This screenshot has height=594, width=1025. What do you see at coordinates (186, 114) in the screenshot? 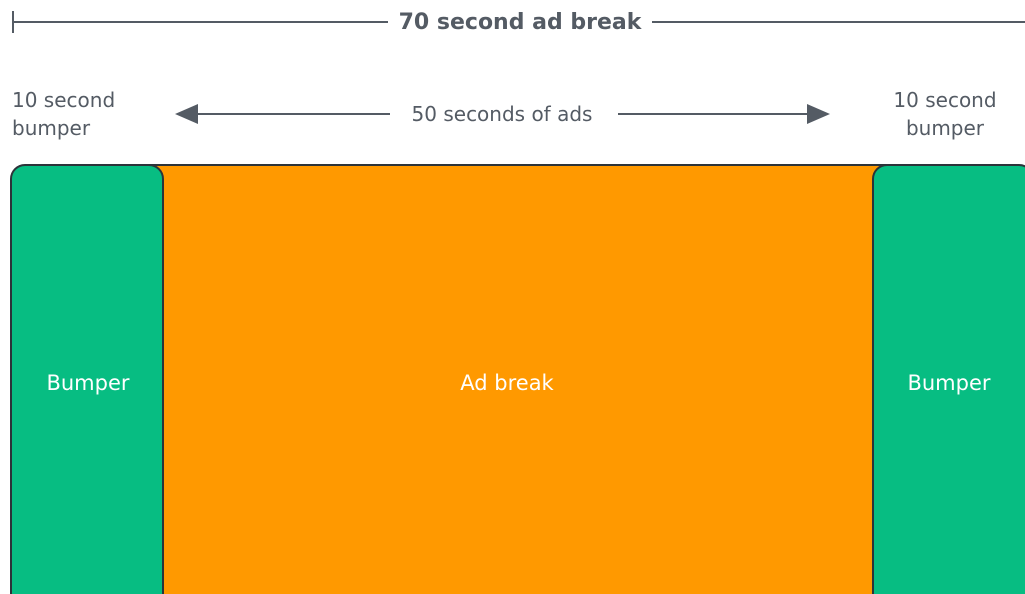
I see `left-arrowhead-icon` at bounding box center [186, 114].